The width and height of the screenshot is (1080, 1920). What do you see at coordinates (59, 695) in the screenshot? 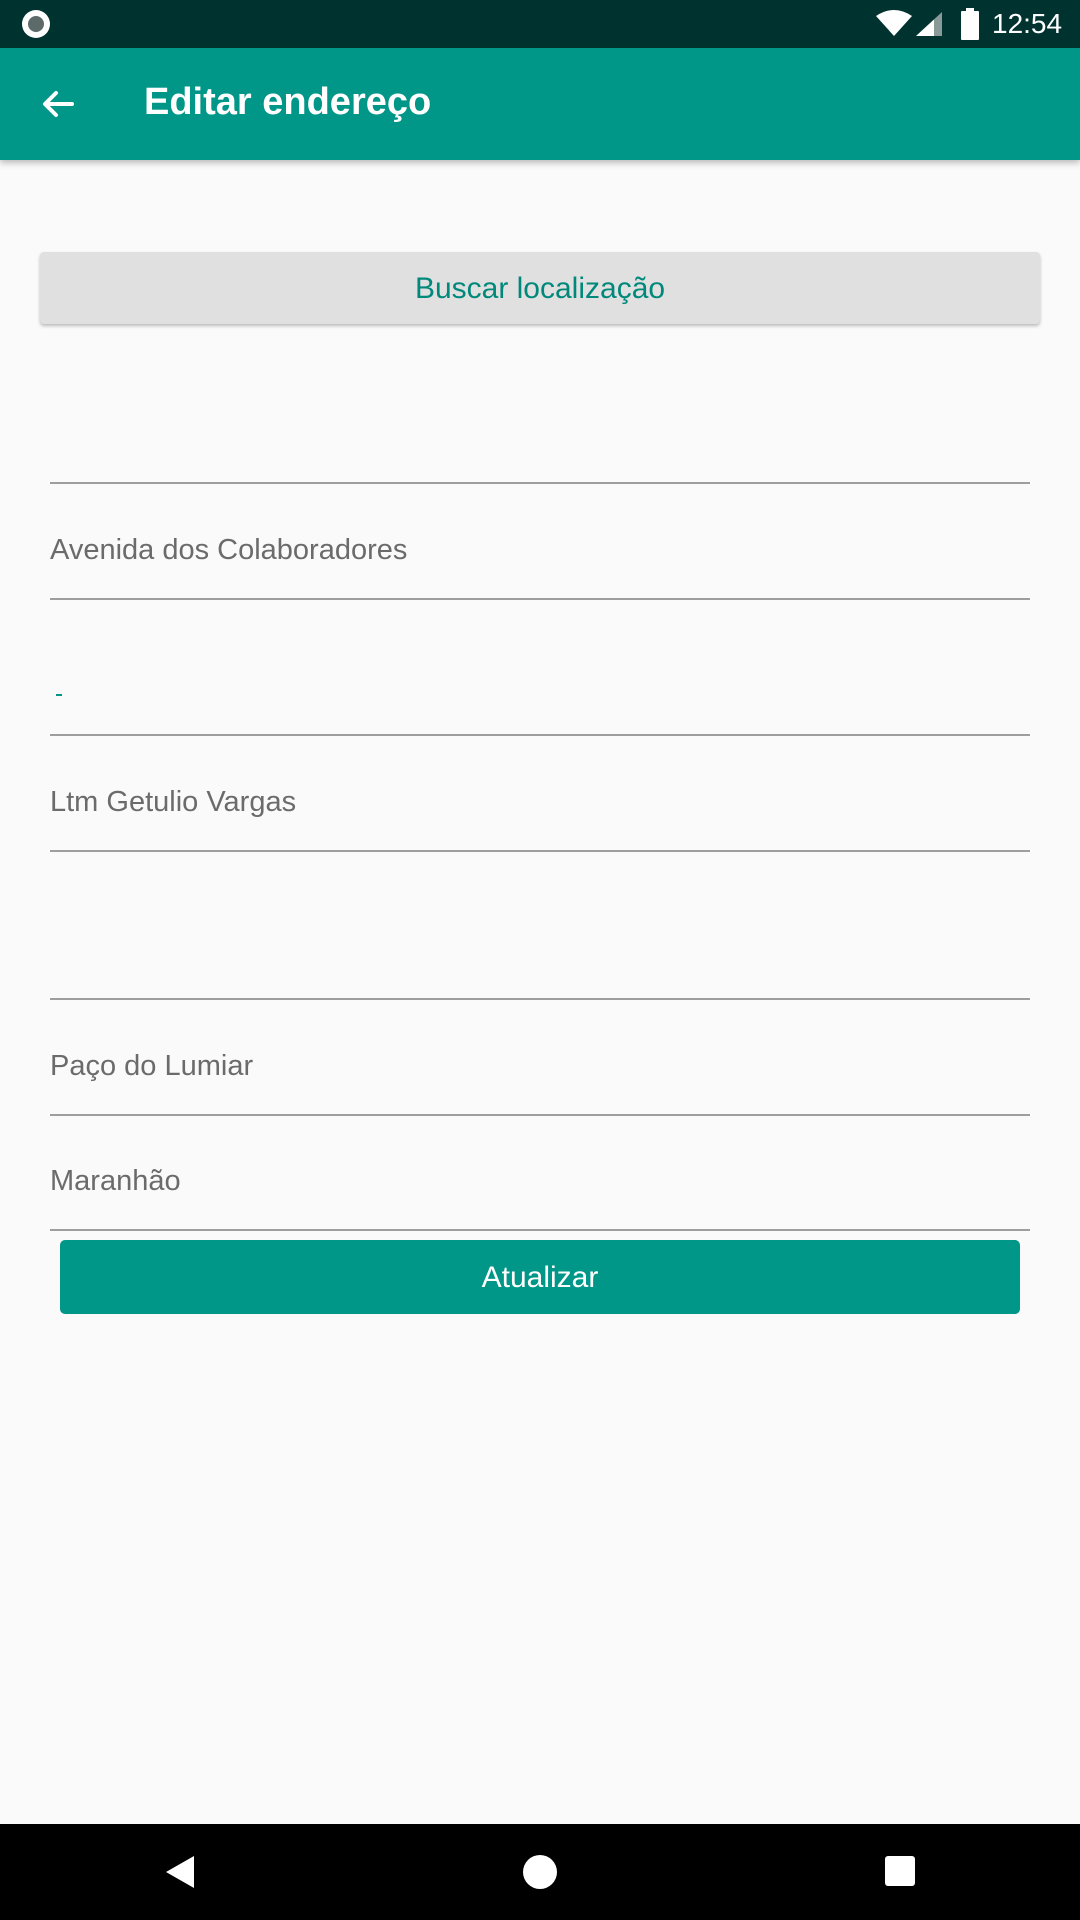
I see `text-cursor` at bounding box center [59, 695].